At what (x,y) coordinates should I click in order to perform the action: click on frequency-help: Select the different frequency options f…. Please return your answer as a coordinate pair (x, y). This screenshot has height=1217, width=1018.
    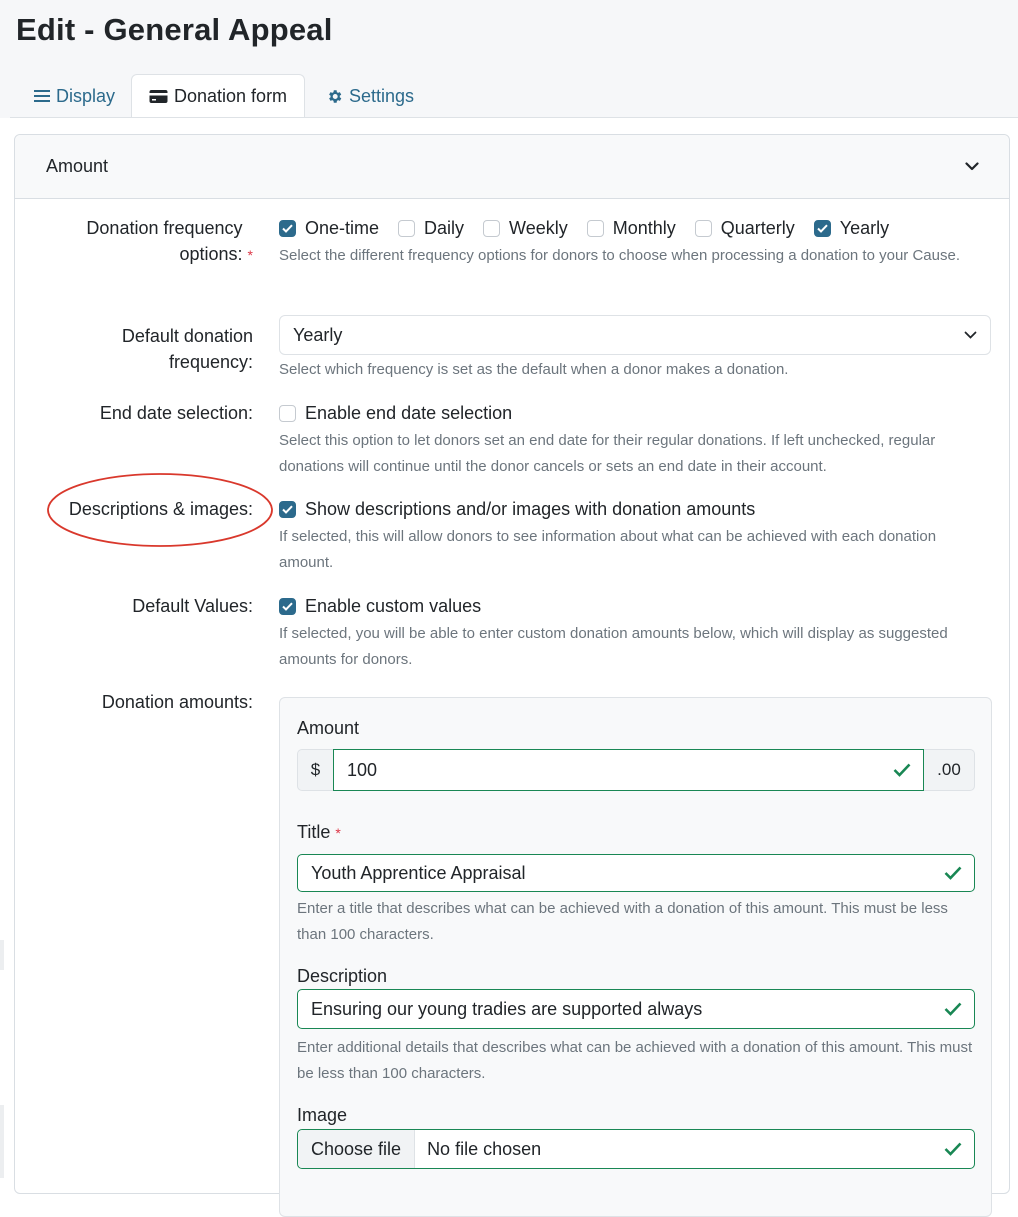
    Looking at the image, I should click on (619, 255).